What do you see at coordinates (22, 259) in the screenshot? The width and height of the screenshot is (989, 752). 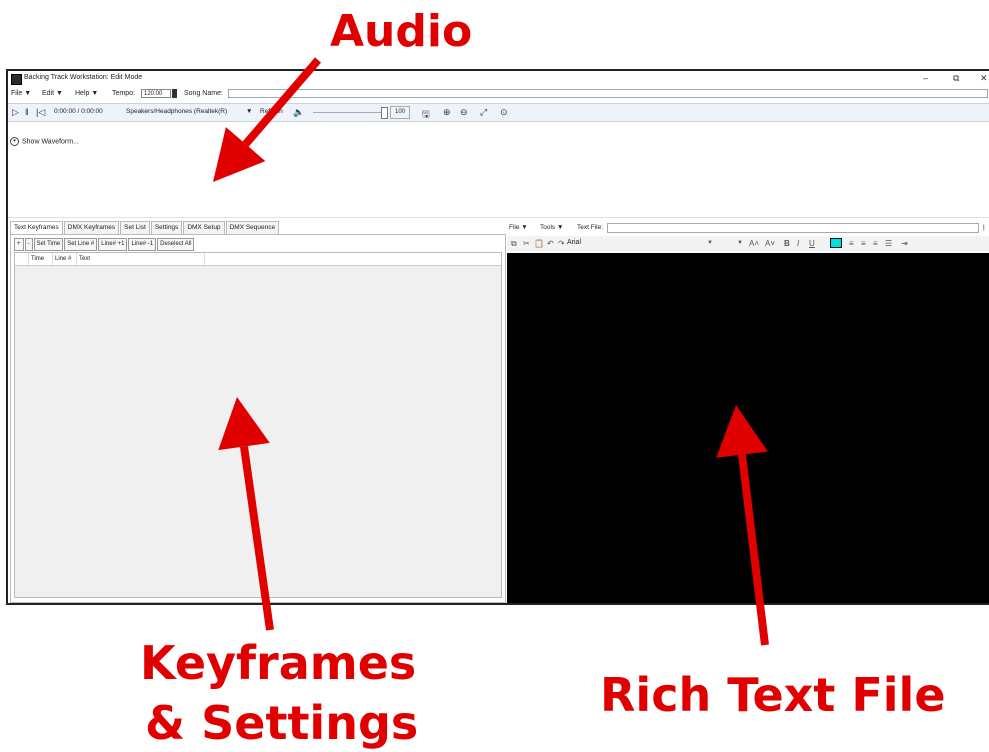 I see `row-header-cell` at bounding box center [22, 259].